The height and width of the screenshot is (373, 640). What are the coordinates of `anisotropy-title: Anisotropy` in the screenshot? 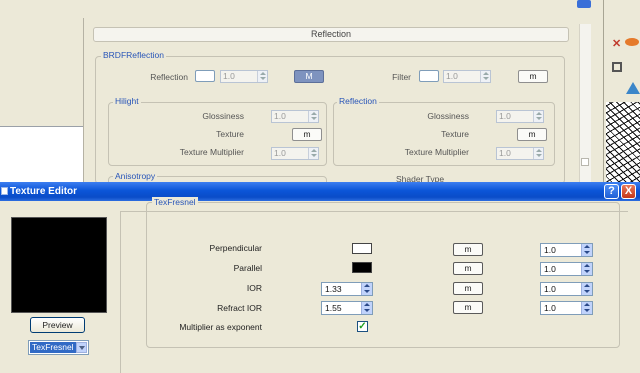 It's located at (135, 176).